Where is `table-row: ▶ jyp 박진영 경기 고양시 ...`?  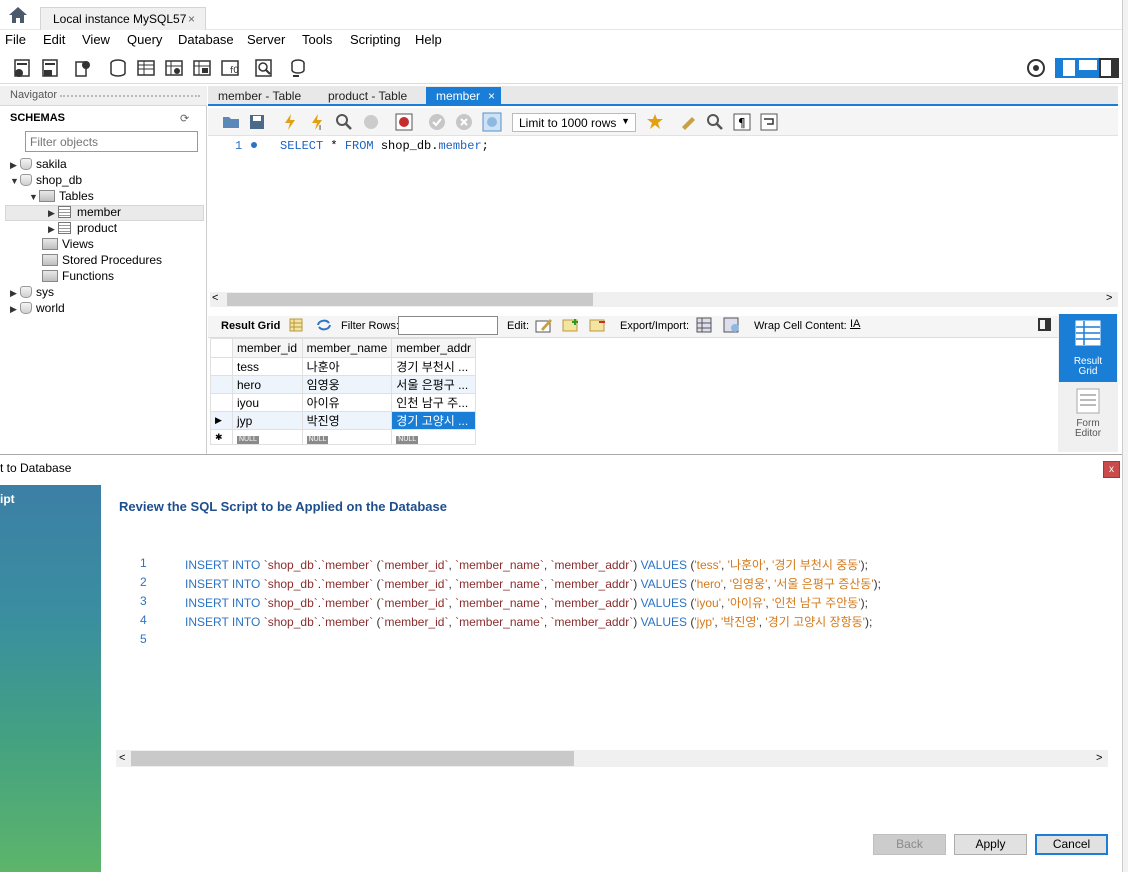
table-row: ▶ jyp 박진영 경기 고양시 ... is located at coordinates (343, 420).